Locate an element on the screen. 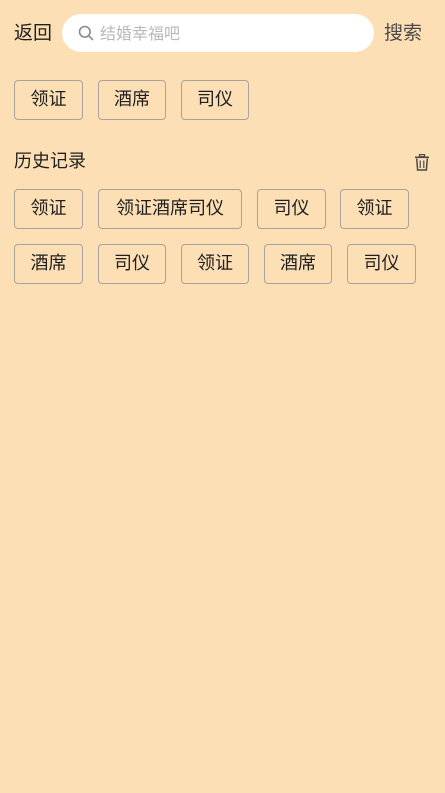 Image resolution: width=445 pixels, height=793 pixels. top-bar: 返回 搜索 is located at coordinates (222, 33).